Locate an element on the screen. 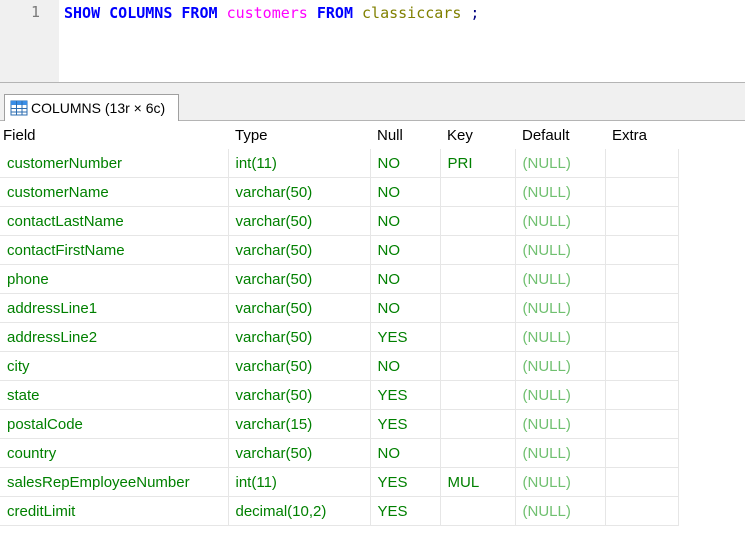 This screenshot has width=745, height=556. table-row: customerNumber int(11) NO PRI (NULL) is located at coordinates (339, 163).